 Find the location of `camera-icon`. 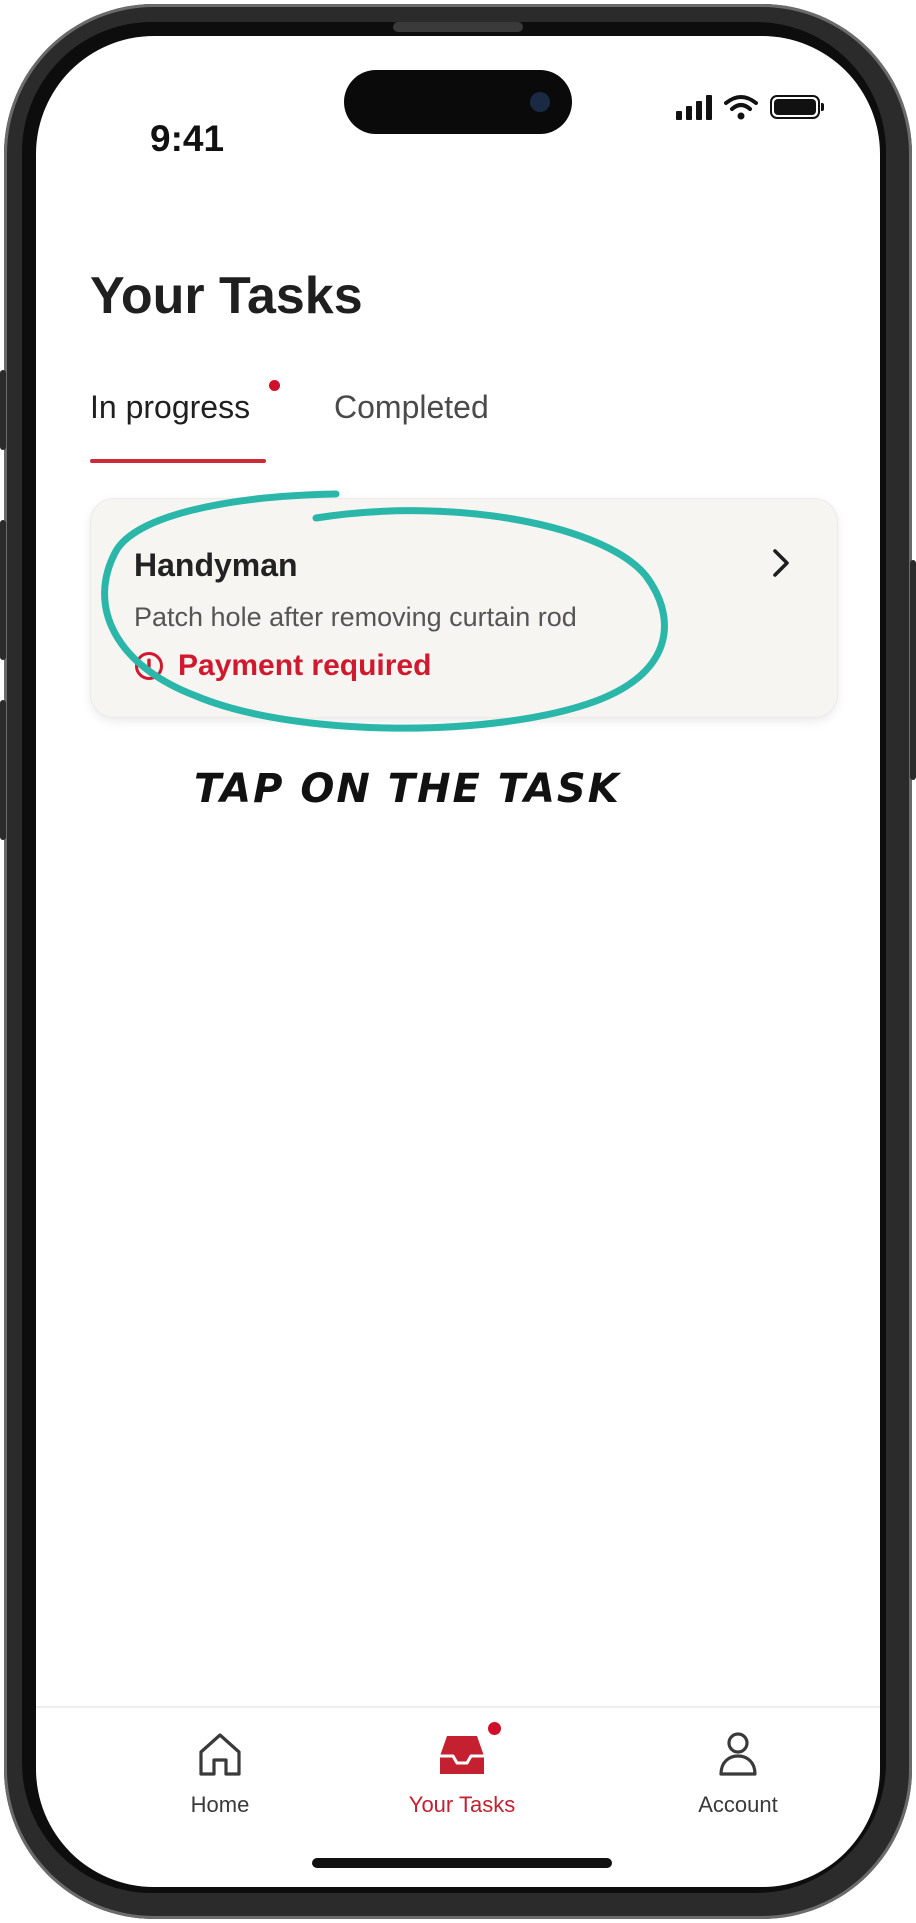

camera-icon is located at coordinates (540, 102).